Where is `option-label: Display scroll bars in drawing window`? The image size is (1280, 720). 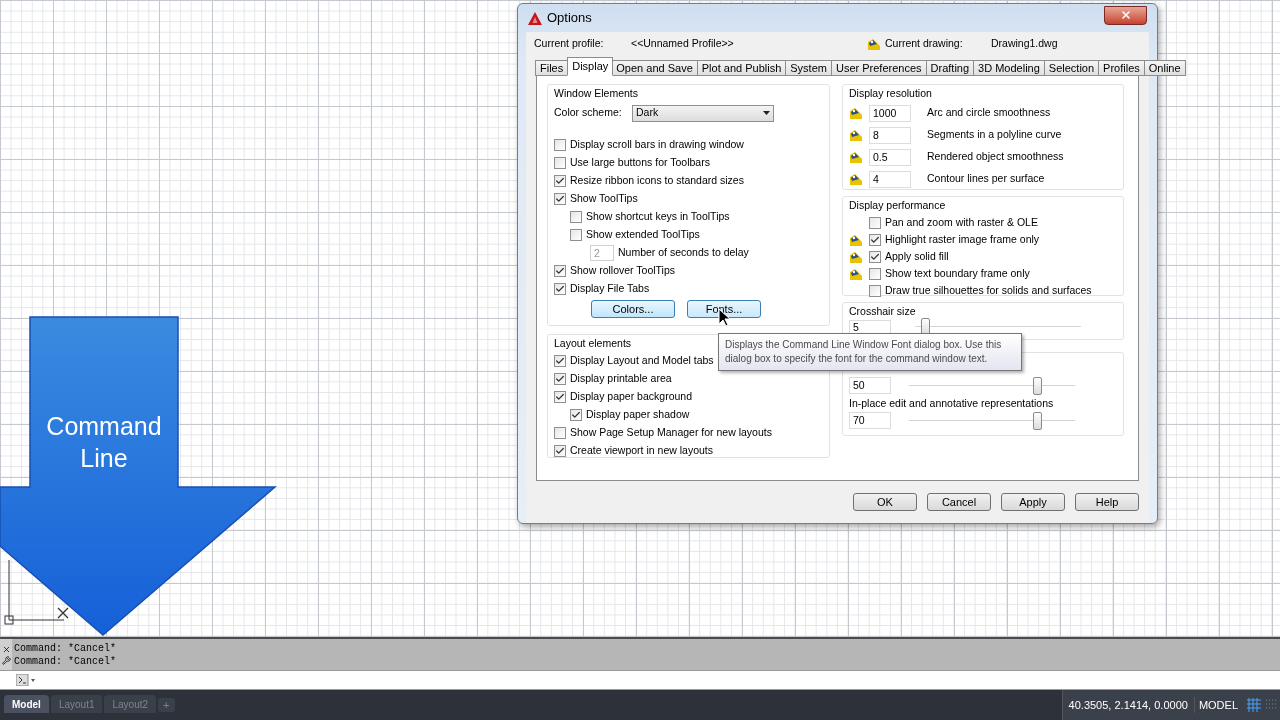 option-label: Display scroll bars in drawing window is located at coordinates (657, 145).